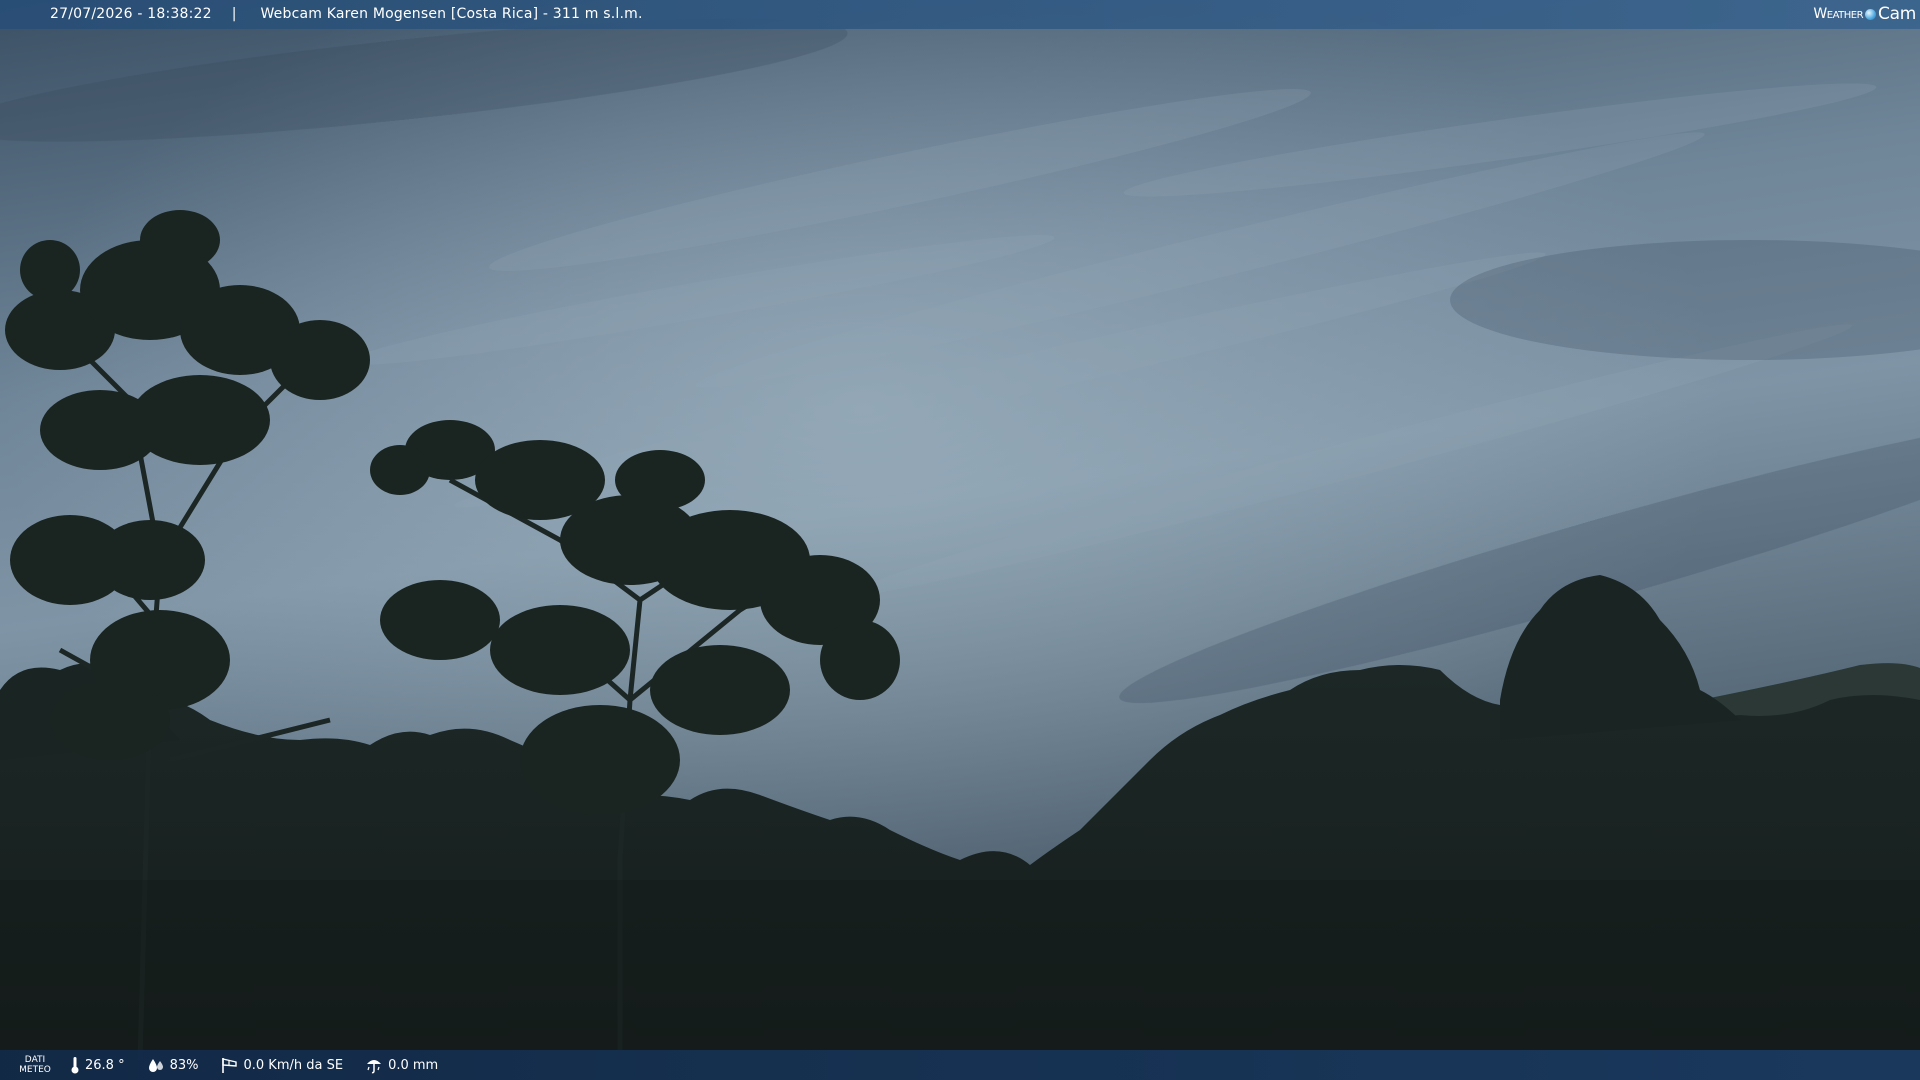  What do you see at coordinates (155, 1065) in the screenshot?
I see `humidity-drops-icon` at bounding box center [155, 1065].